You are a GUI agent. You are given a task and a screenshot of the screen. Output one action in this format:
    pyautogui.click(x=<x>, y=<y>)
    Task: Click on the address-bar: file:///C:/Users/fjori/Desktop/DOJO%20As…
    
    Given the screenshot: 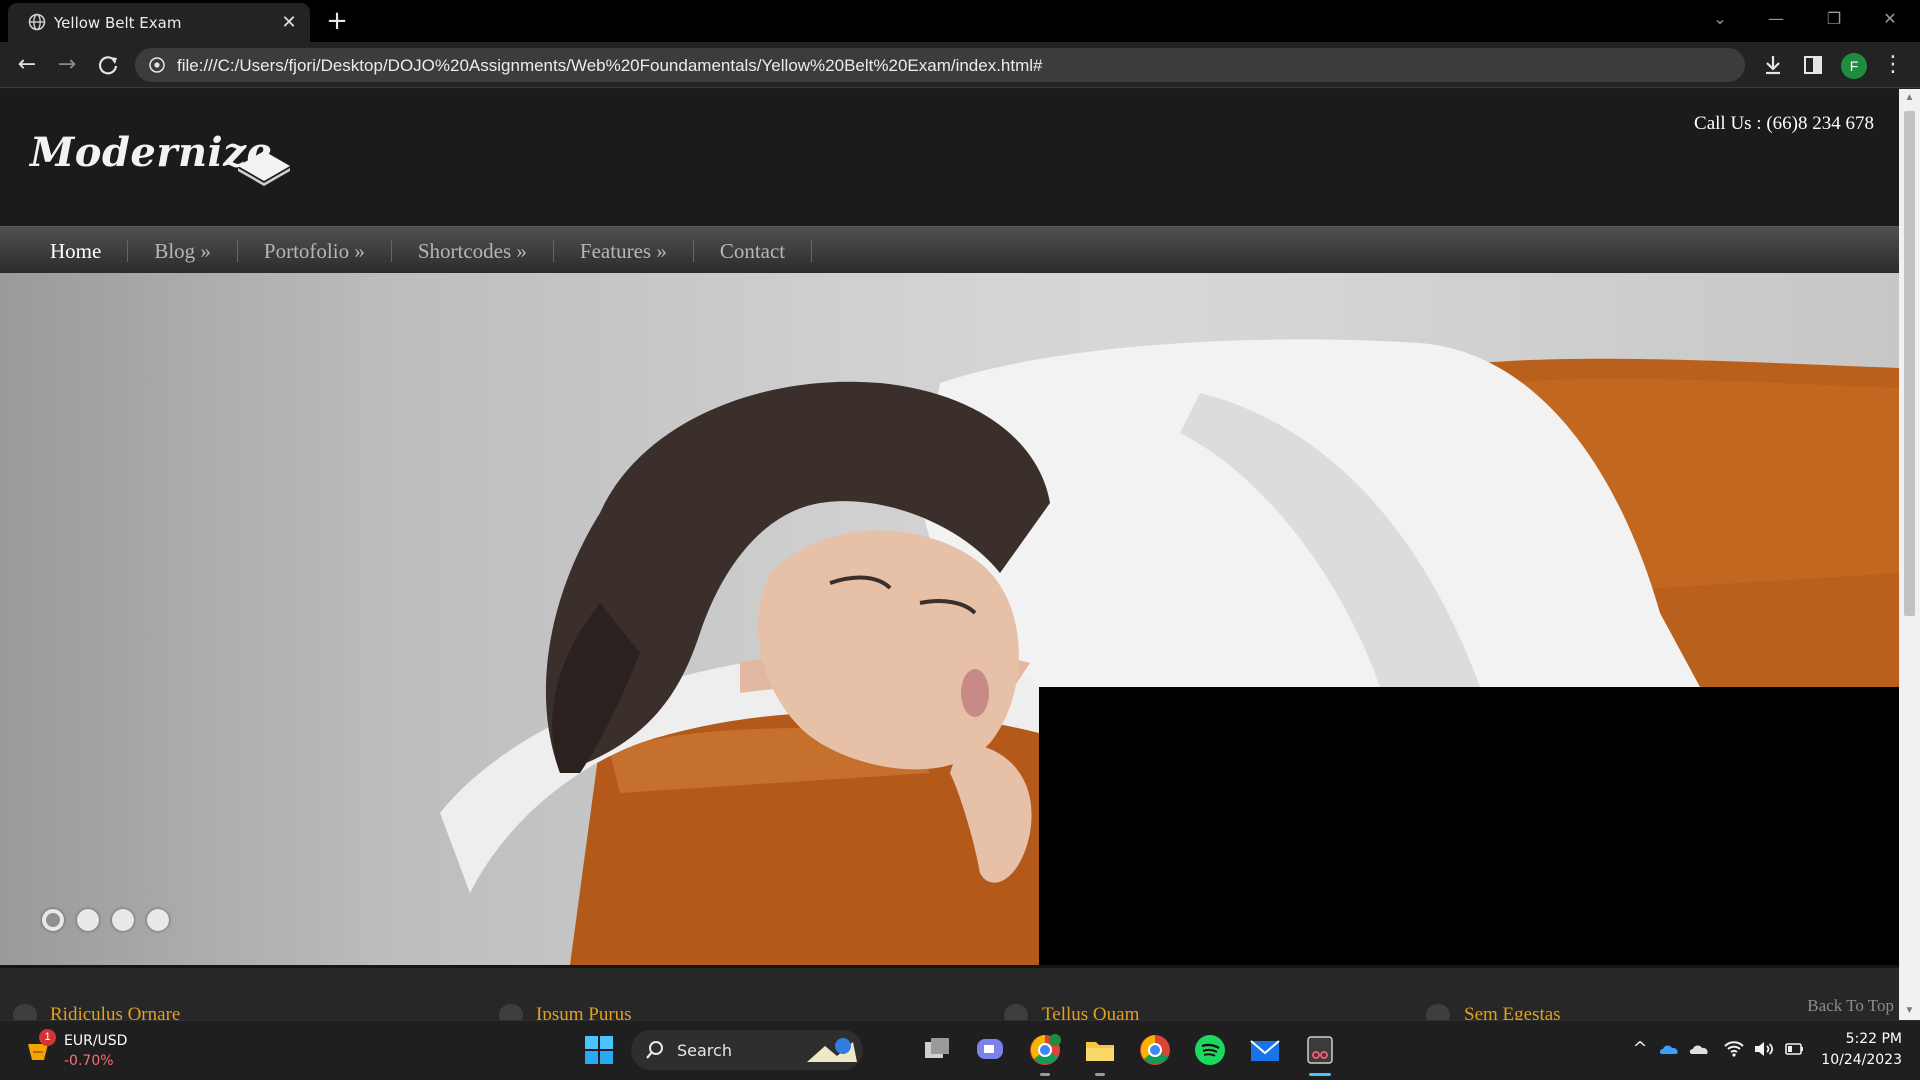 What is the action you would take?
    pyautogui.click(x=940, y=65)
    